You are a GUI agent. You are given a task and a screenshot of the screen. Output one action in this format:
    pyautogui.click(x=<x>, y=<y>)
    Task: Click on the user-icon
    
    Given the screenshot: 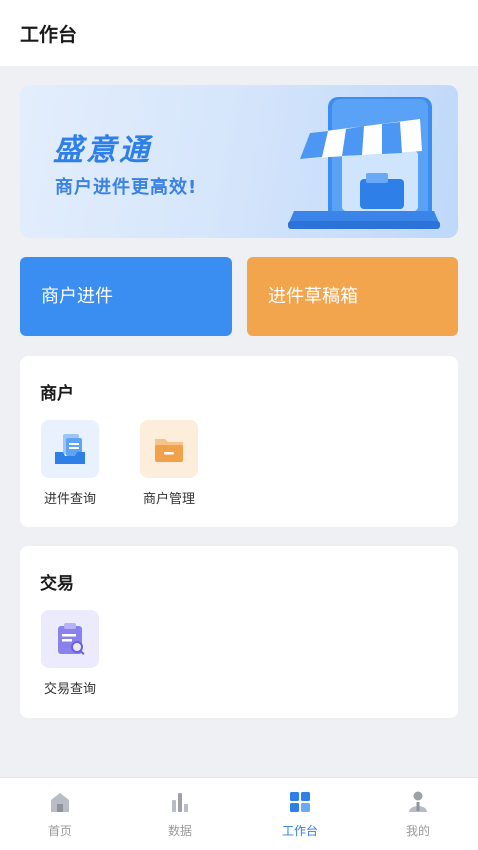 What is the action you would take?
    pyautogui.click(x=418, y=801)
    